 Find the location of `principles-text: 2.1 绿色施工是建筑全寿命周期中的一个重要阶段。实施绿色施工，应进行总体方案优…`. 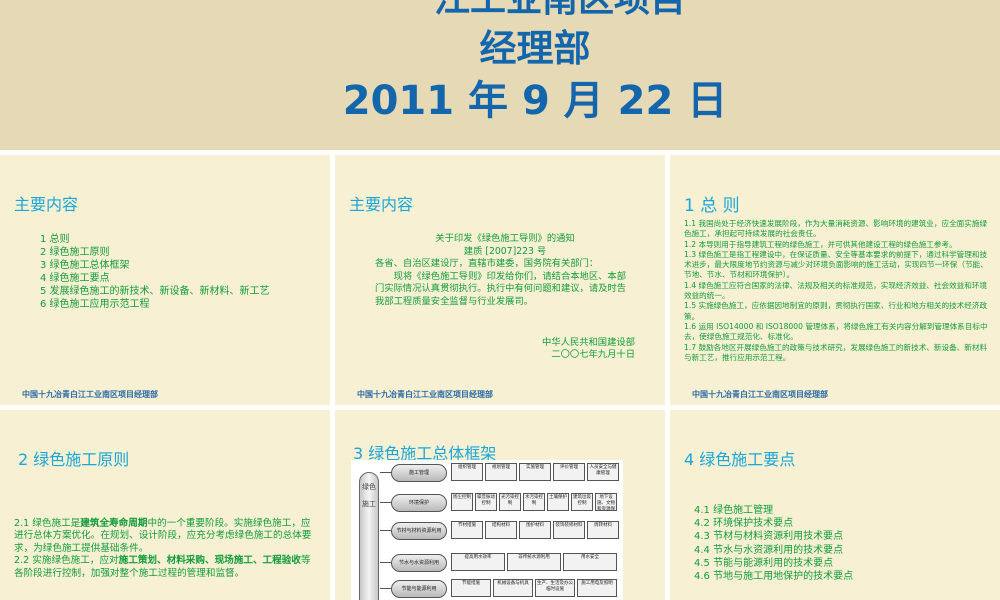

principles-text: 2.1 绿色施工是建筑全寿命周期中的一个重要阶段。实施绿色施工，应进行总体方案优… is located at coordinates (164, 549).